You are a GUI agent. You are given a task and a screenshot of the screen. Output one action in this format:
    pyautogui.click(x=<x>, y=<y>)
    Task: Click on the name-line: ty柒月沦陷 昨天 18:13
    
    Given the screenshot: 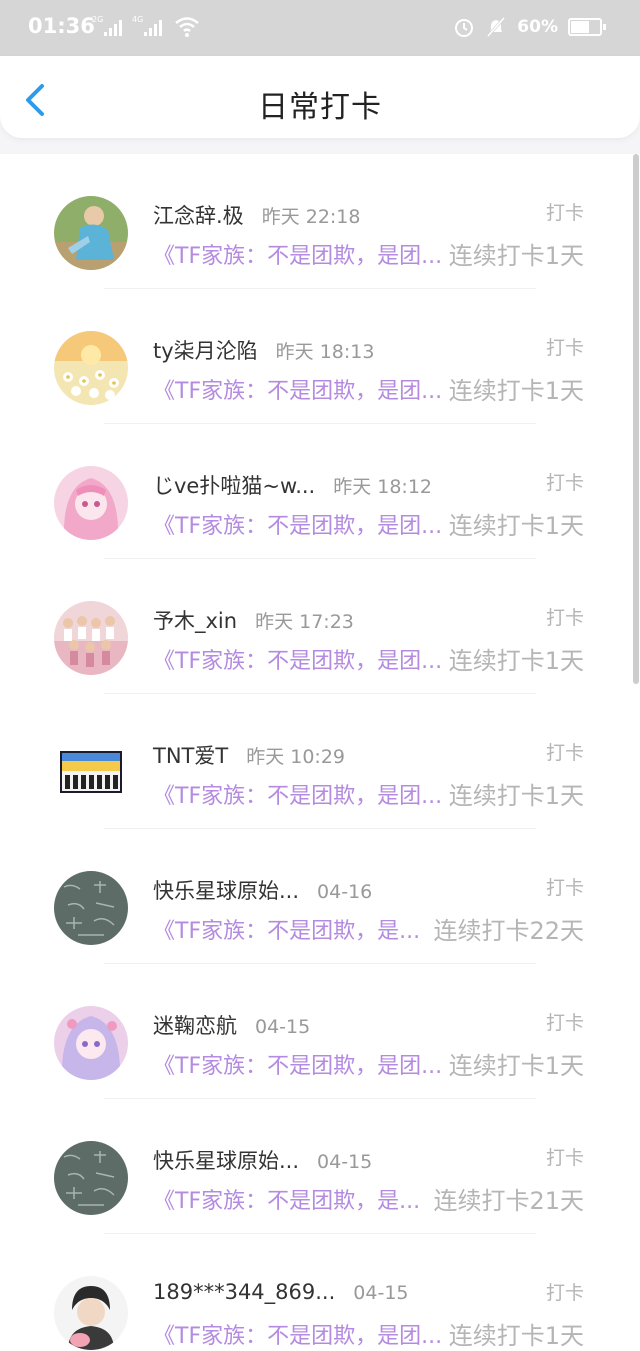 What is the action you would take?
    pyautogui.click(x=263, y=350)
    